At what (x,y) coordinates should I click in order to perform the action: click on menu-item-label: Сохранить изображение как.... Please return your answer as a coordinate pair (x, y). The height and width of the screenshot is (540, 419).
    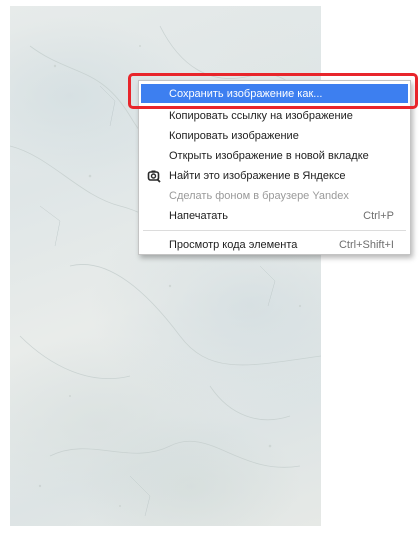
    Looking at the image, I should click on (246, 93).